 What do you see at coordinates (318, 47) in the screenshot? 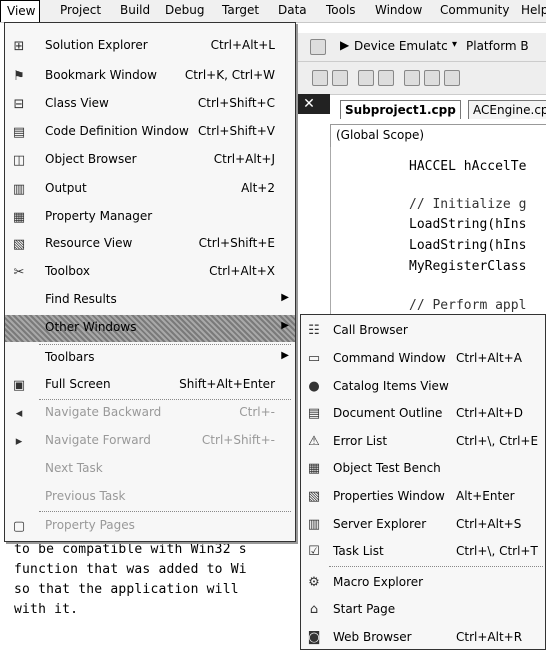
I see `toolbar-button-icon` at bounding box center [318, 47].